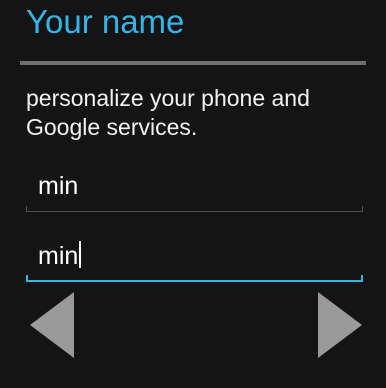 The height and width of the screenshot is (388, 386). Describe the element at coordinates (105, 21) in the screenshot. I see `page-title: Your name` at that location.